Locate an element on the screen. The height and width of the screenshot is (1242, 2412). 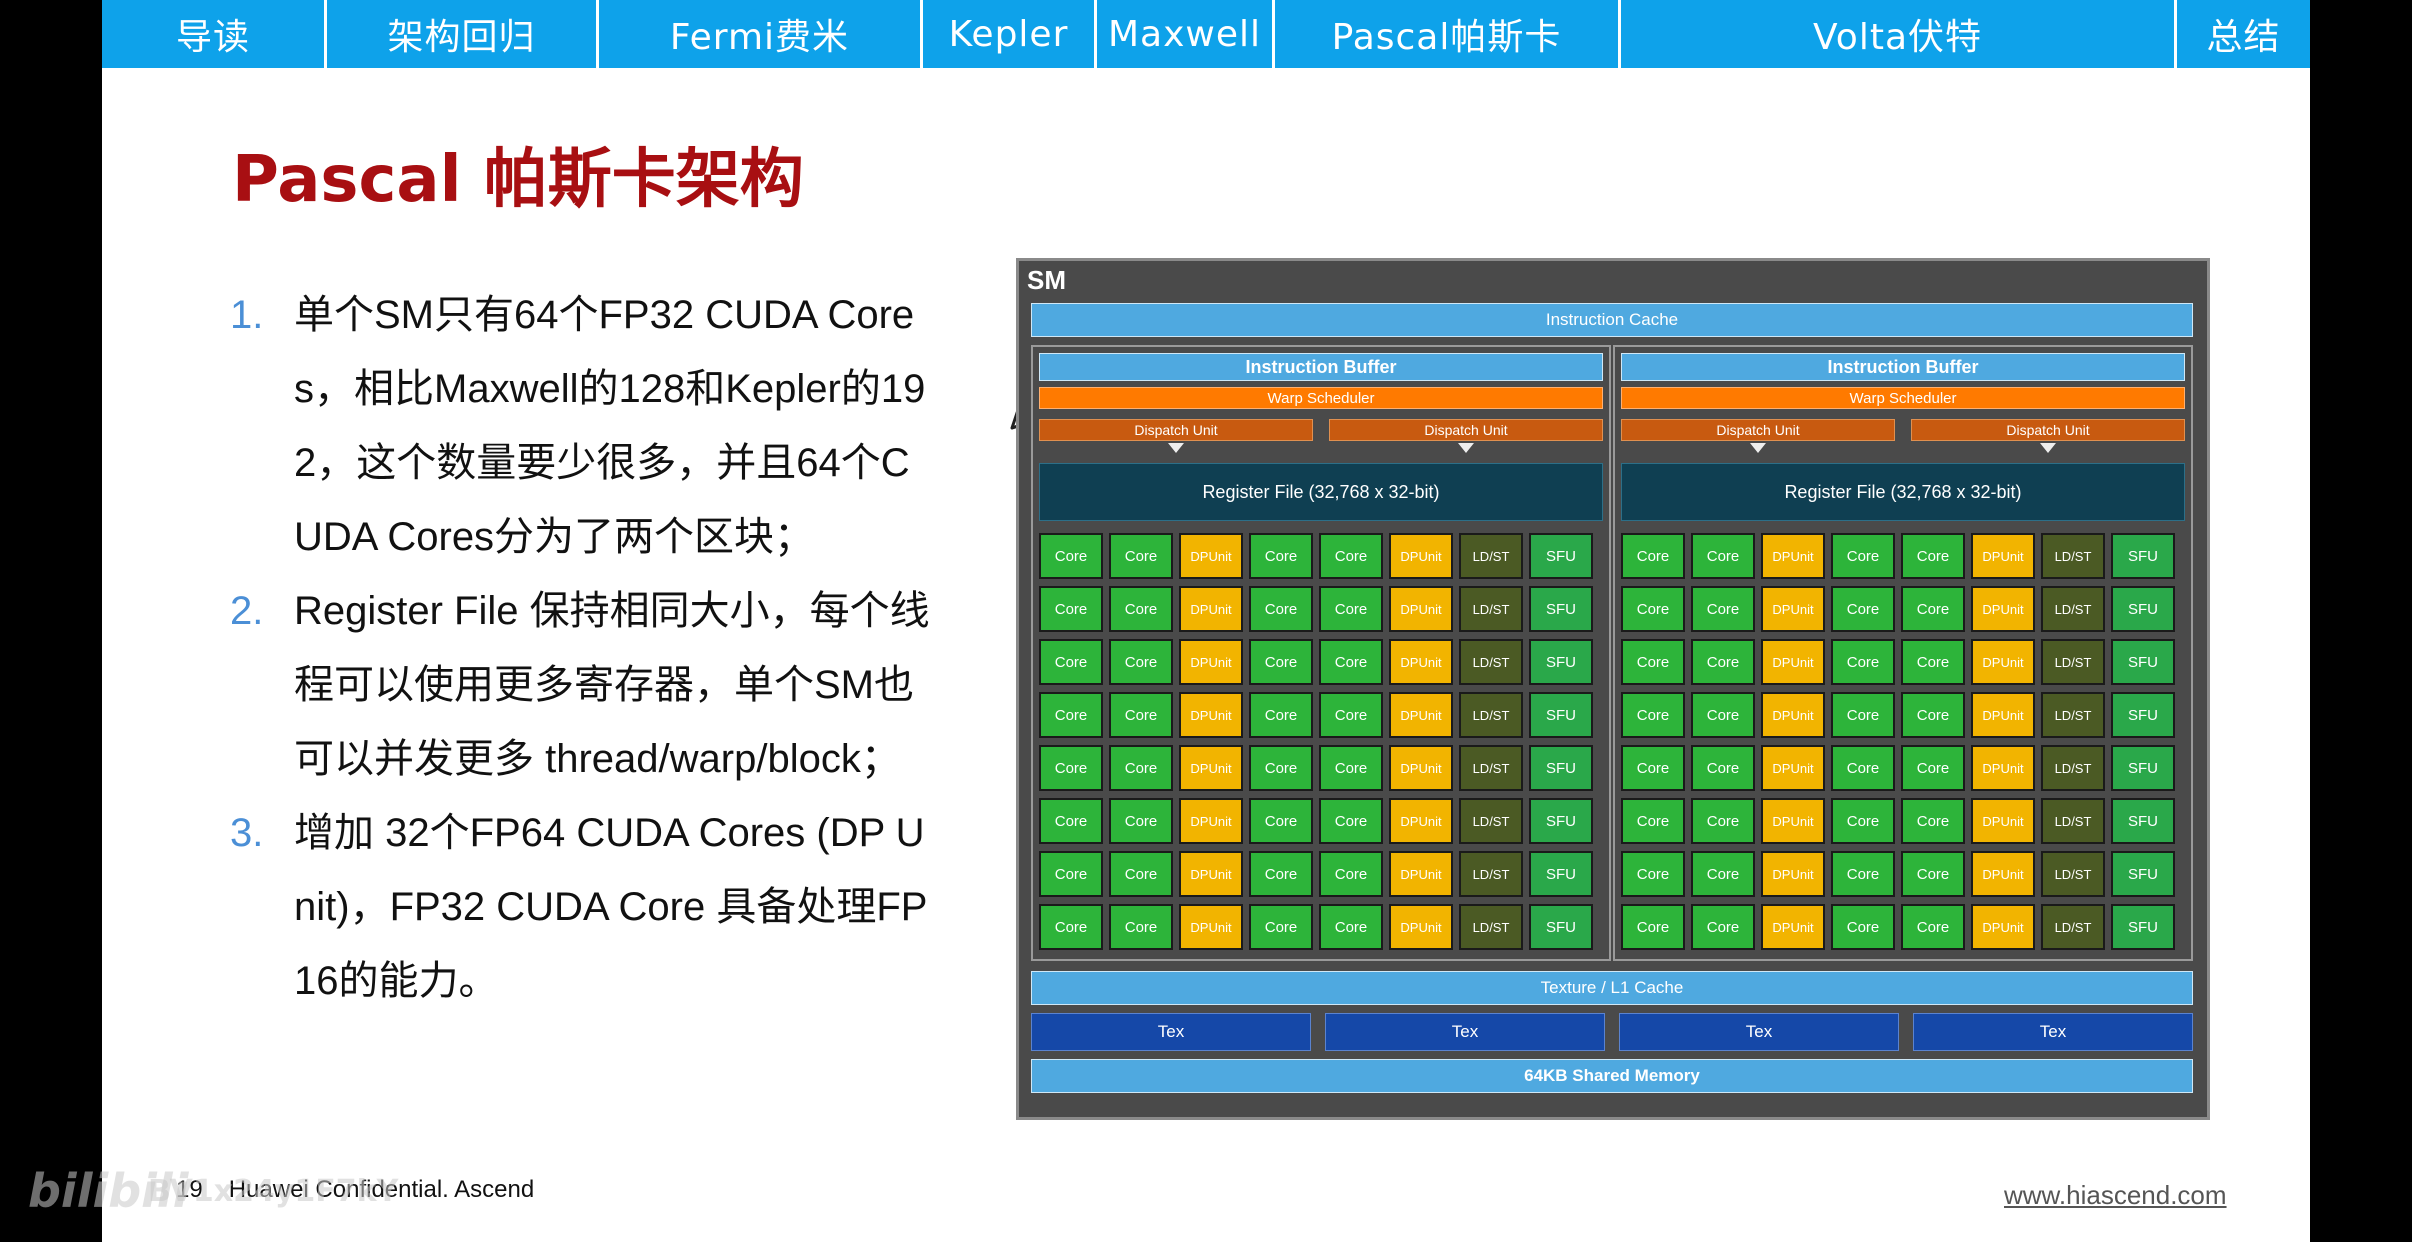
list-number: 2. is located at coordinates (247, 611).